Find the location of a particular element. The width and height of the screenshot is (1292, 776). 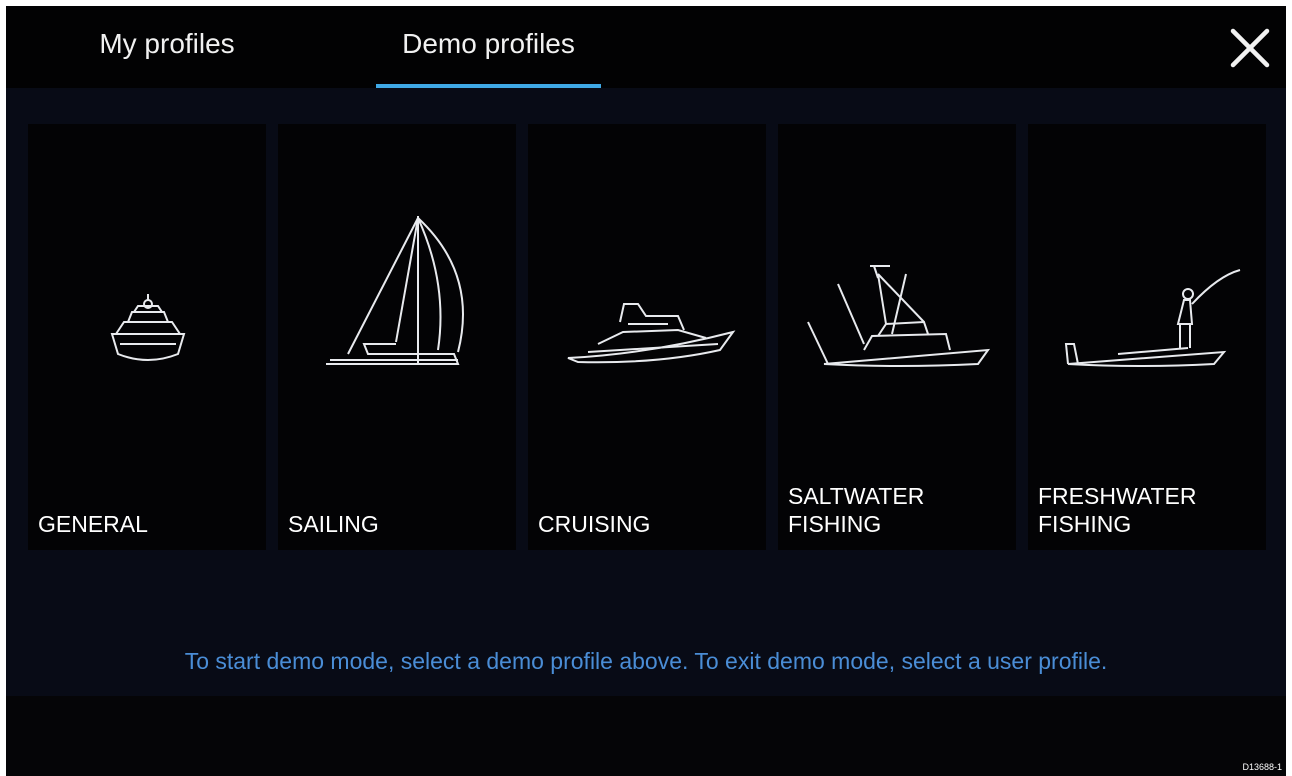

sportfisher-icon is located at coordinates (899, 316).